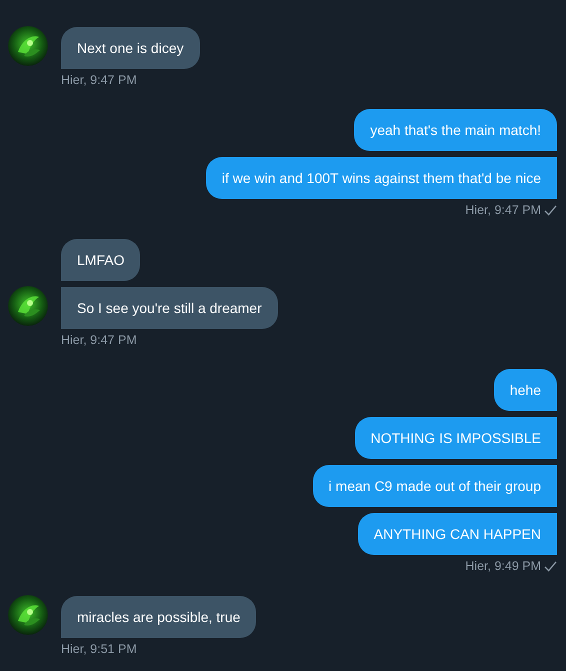 The width and height of the screenshot is (566, 671). What do you see at coordinates (503, 566) in the screenshot?
I see `message-time: Hier, 9:49 PM` at bounding box center [503, 566].